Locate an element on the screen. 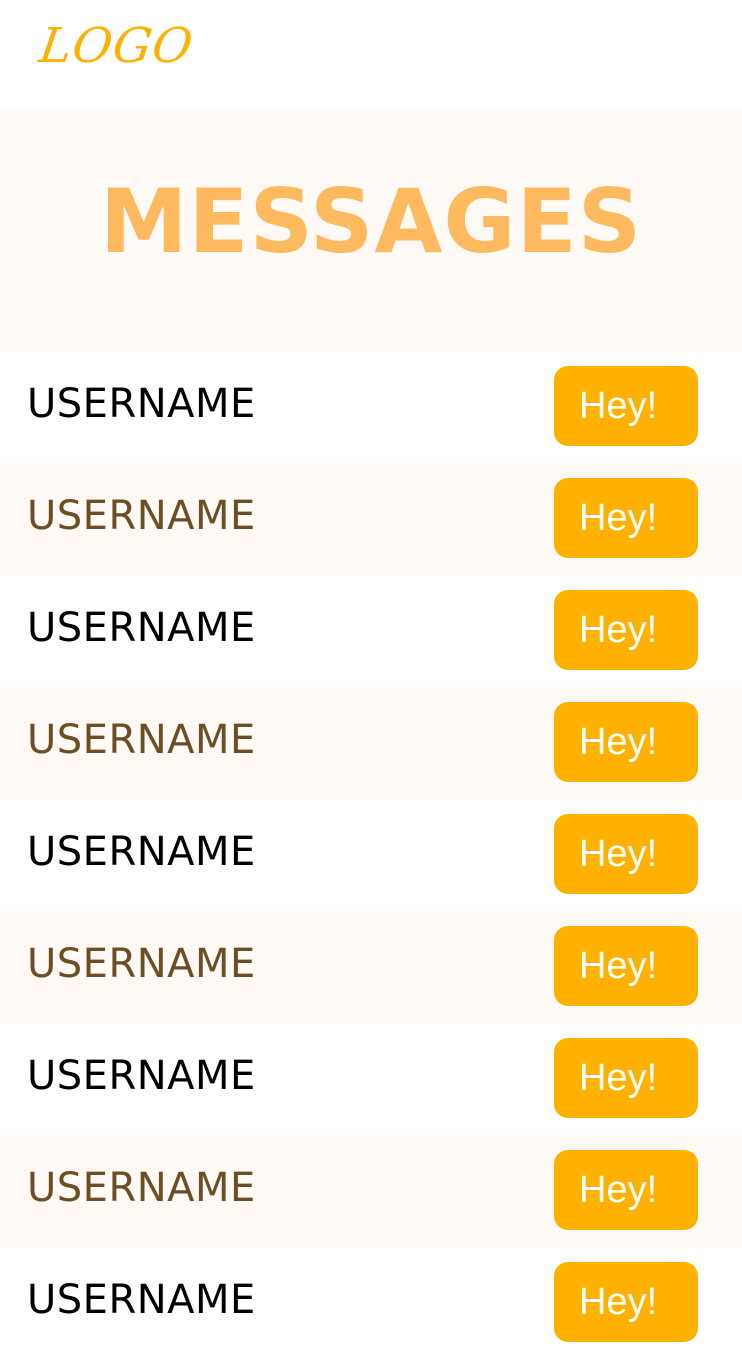 The image size is (742, 1359). logo: LOGO is located at coordinates (116, 46).